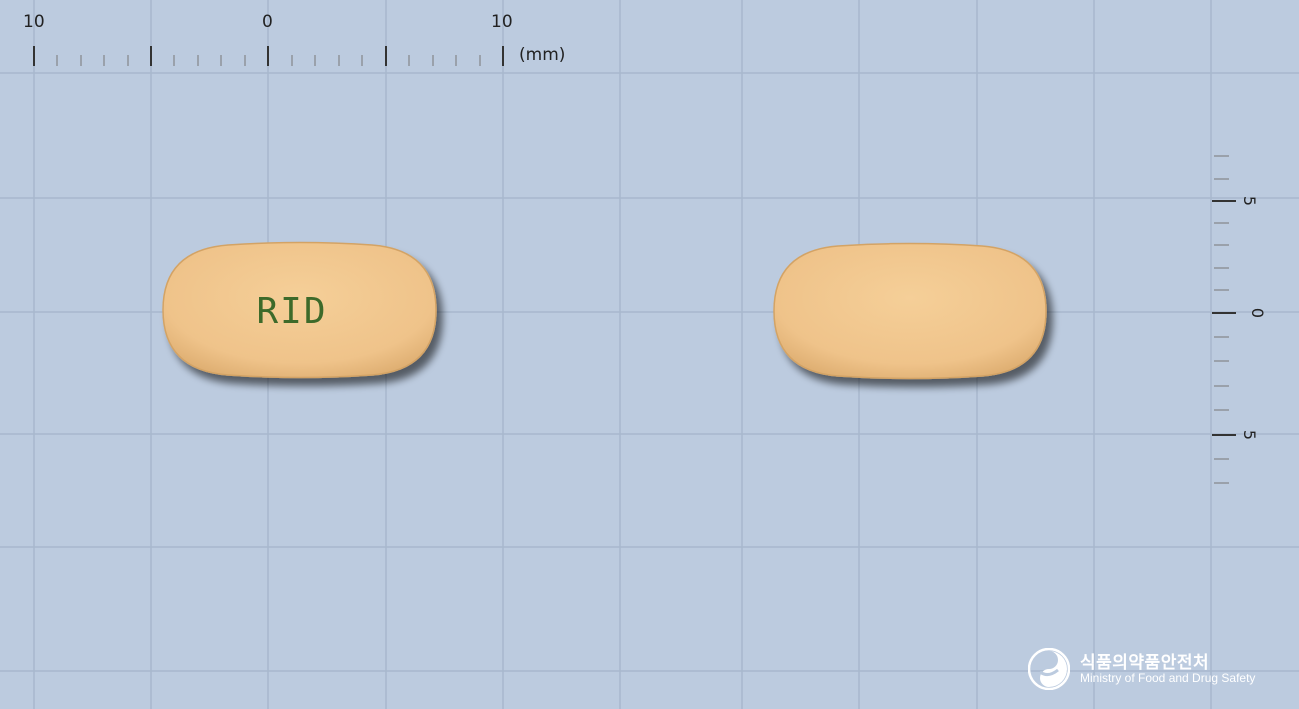 The image size is (1299, 709). Describe the element at coordinates (1168, 678) in the screenshot. I see `logo-english-name: Ministry of Food and Drug Safety` at that location.